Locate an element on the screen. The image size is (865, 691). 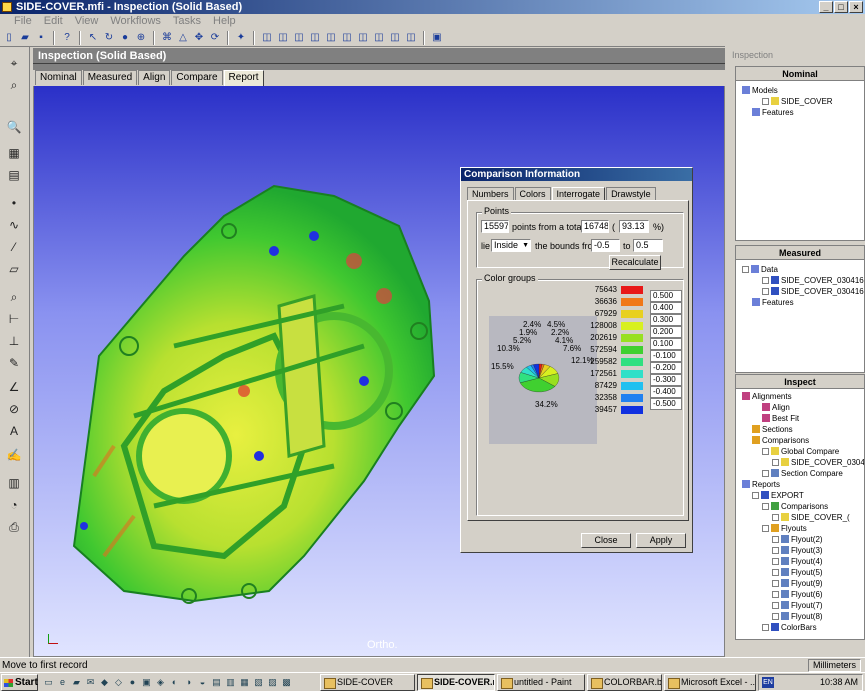
close-button: Close is located at coordinates (606, 540).